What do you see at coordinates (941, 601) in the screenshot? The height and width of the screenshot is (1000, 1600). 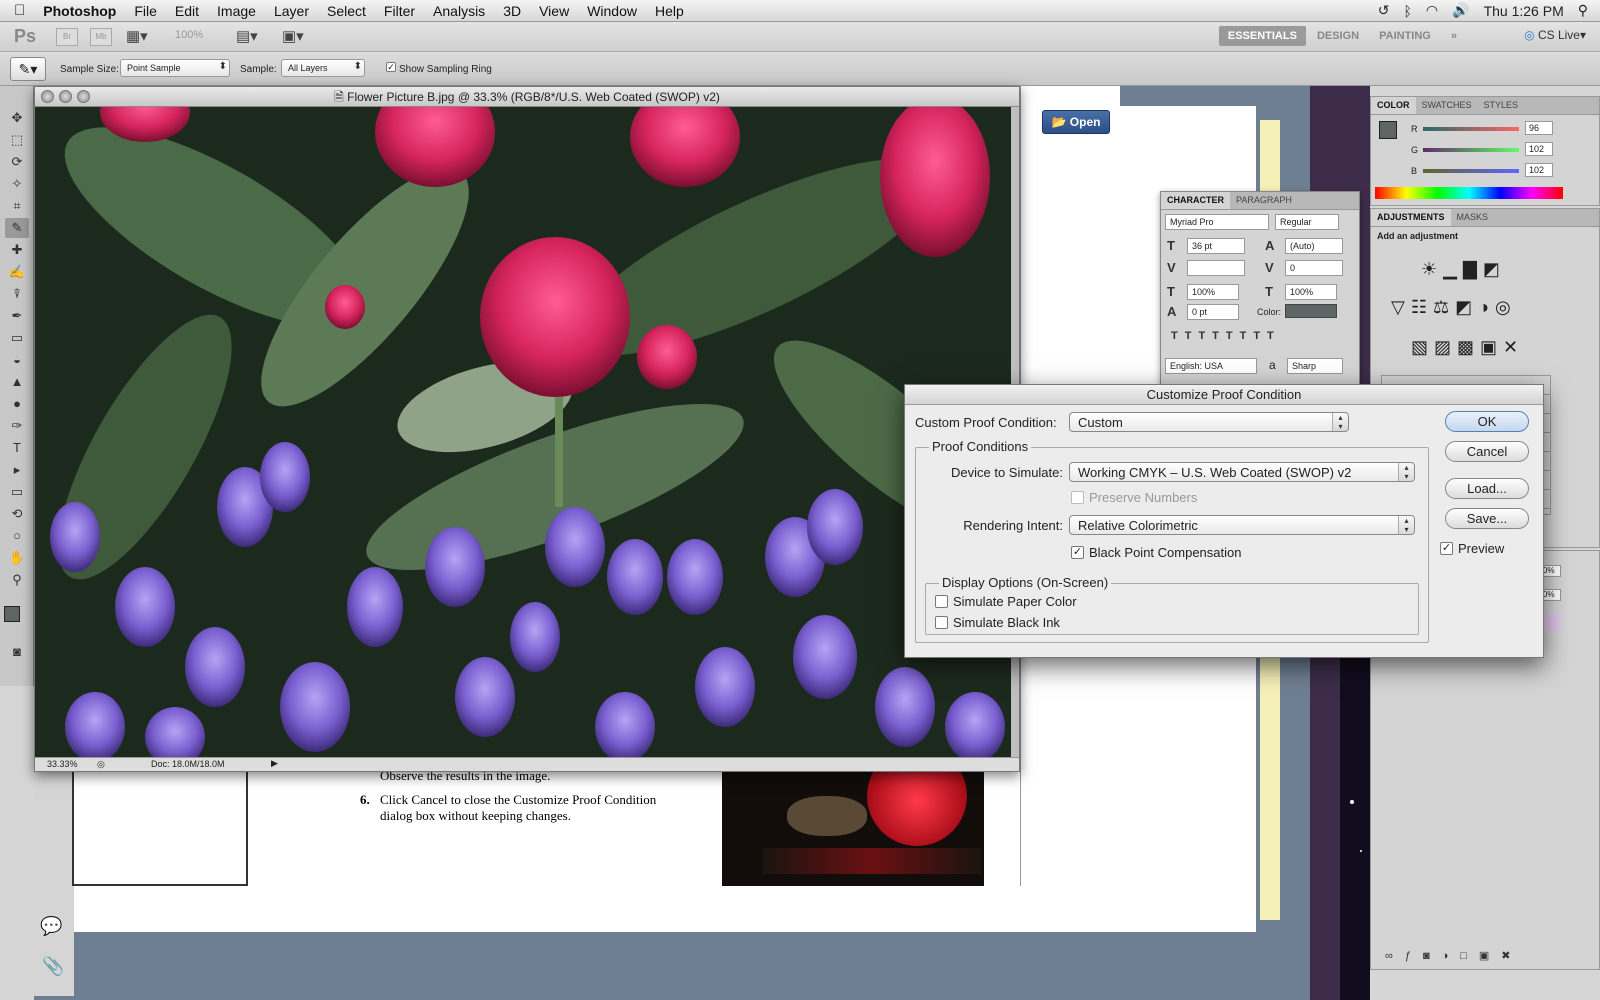 I see `paper-color-checkbox` at bounding box center [941, 601].